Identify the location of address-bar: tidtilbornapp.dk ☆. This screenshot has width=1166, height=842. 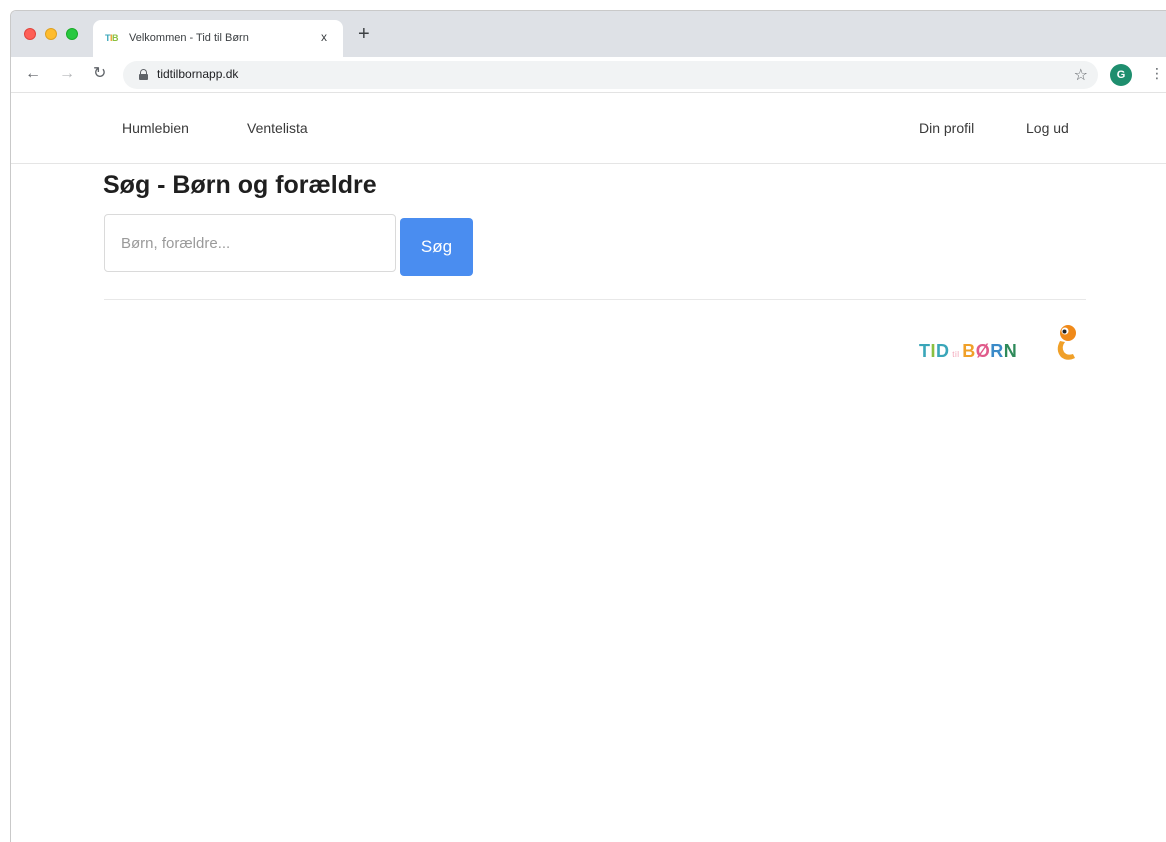
(610, 75).